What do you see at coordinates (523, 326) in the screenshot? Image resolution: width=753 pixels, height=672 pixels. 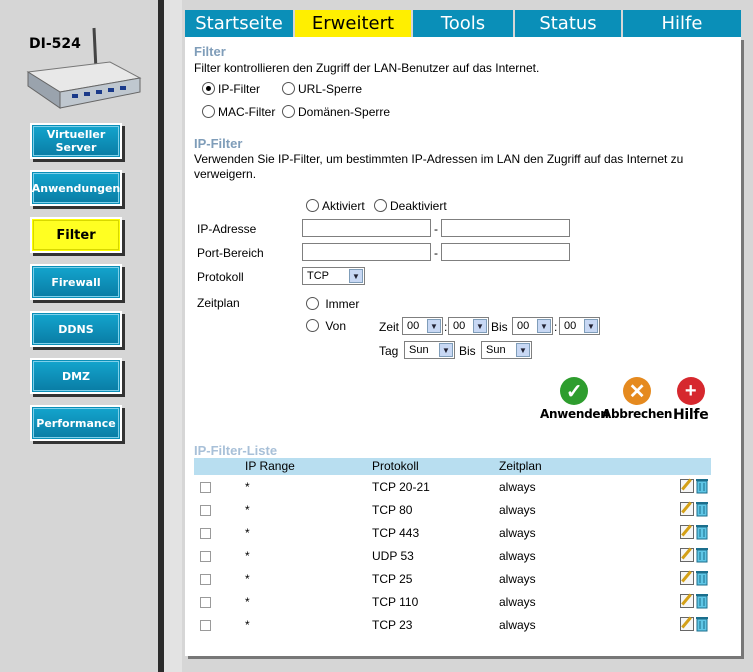 I see `end-hour-value: 00` at bounding box center [523, 326].